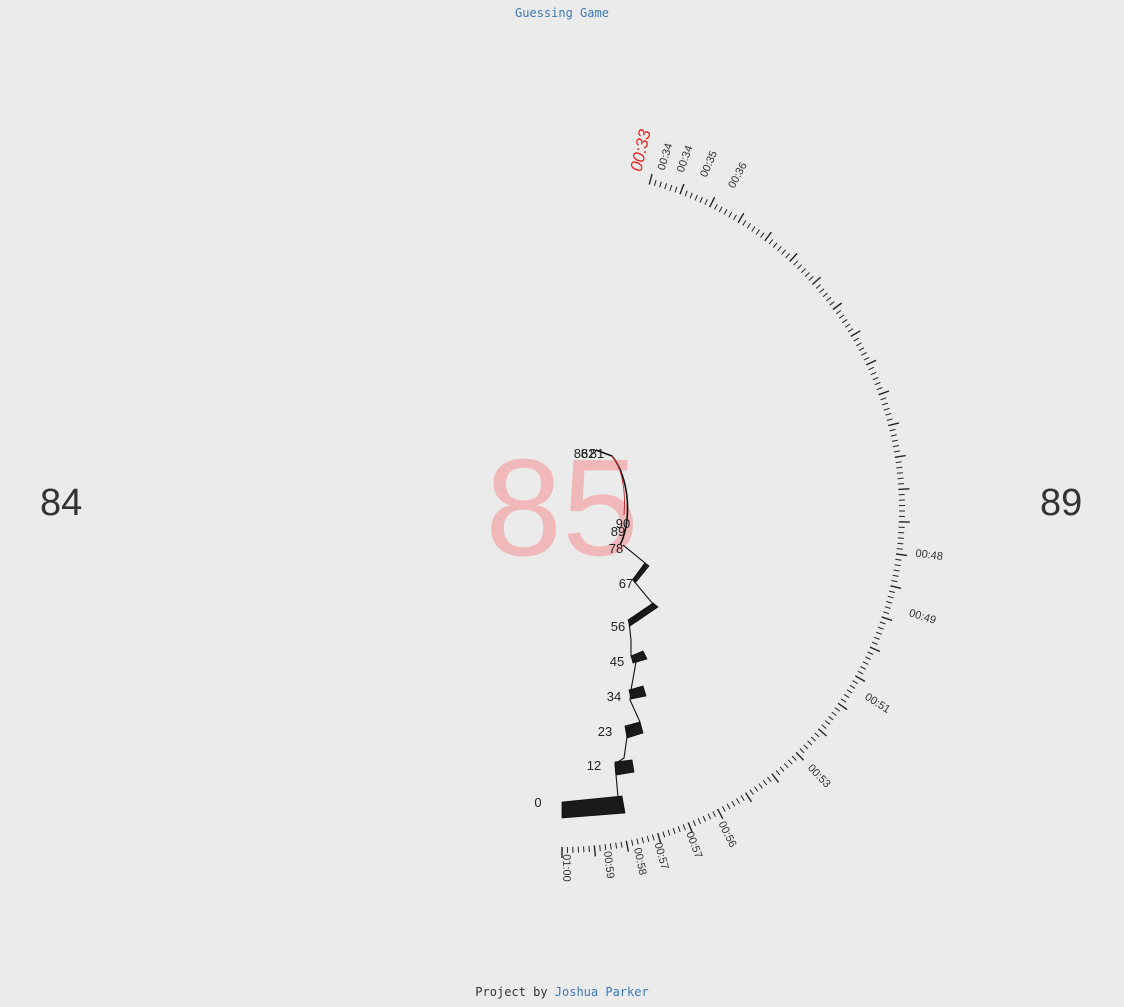  Describe the element at coordinates (639, 657) in the screenshot. I see `guess-wedge` at that location.